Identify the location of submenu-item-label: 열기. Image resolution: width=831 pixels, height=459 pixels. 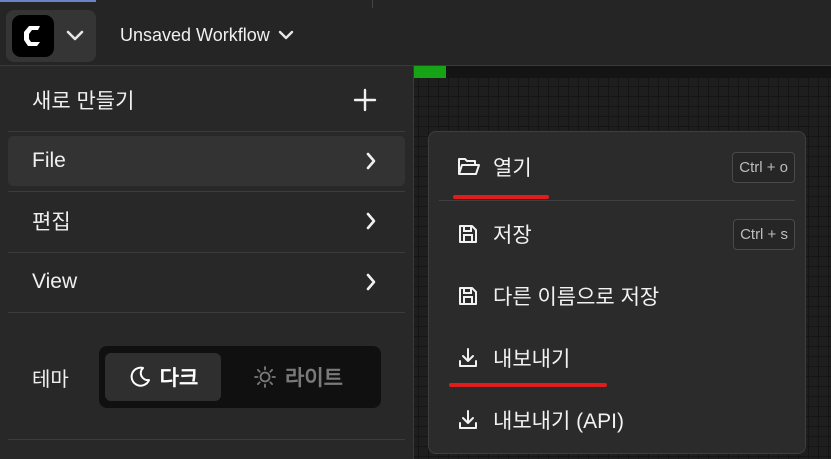
(512, 168).